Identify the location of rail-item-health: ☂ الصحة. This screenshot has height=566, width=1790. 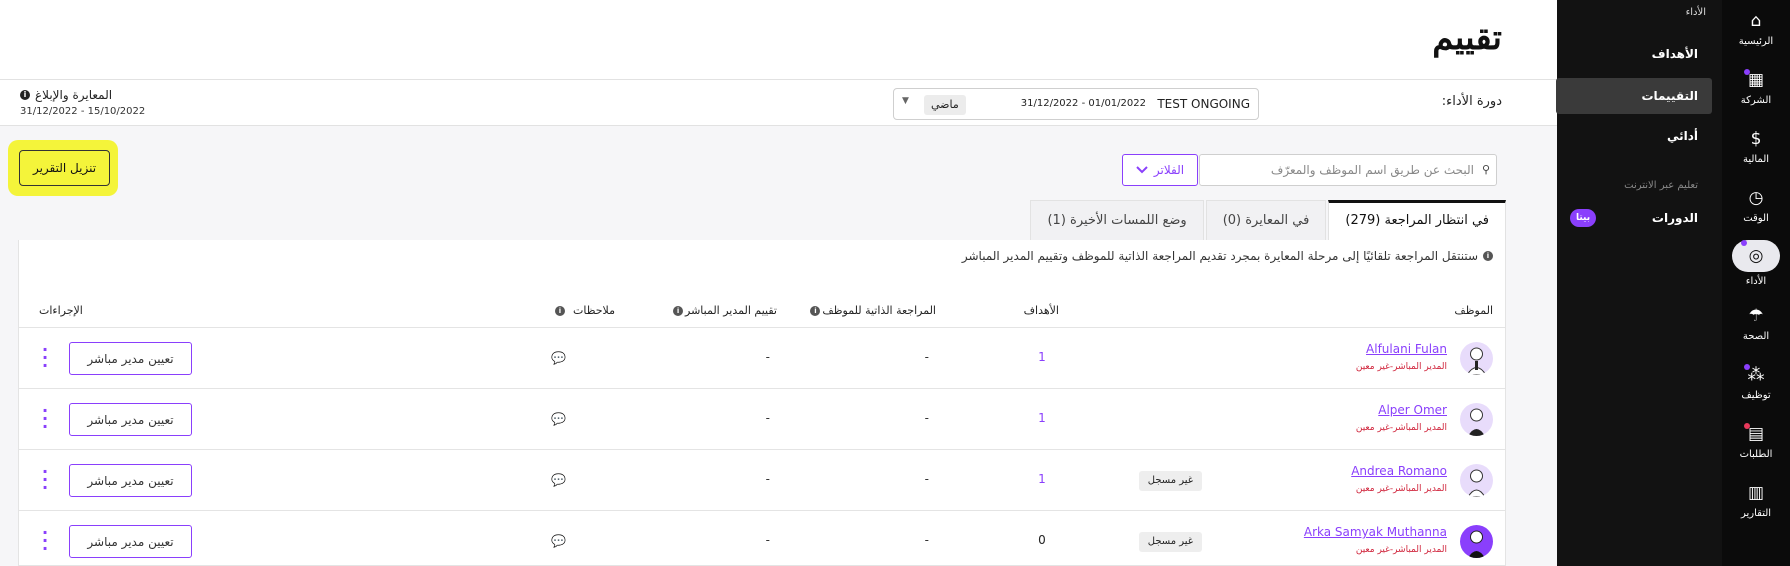
(1756, 323).